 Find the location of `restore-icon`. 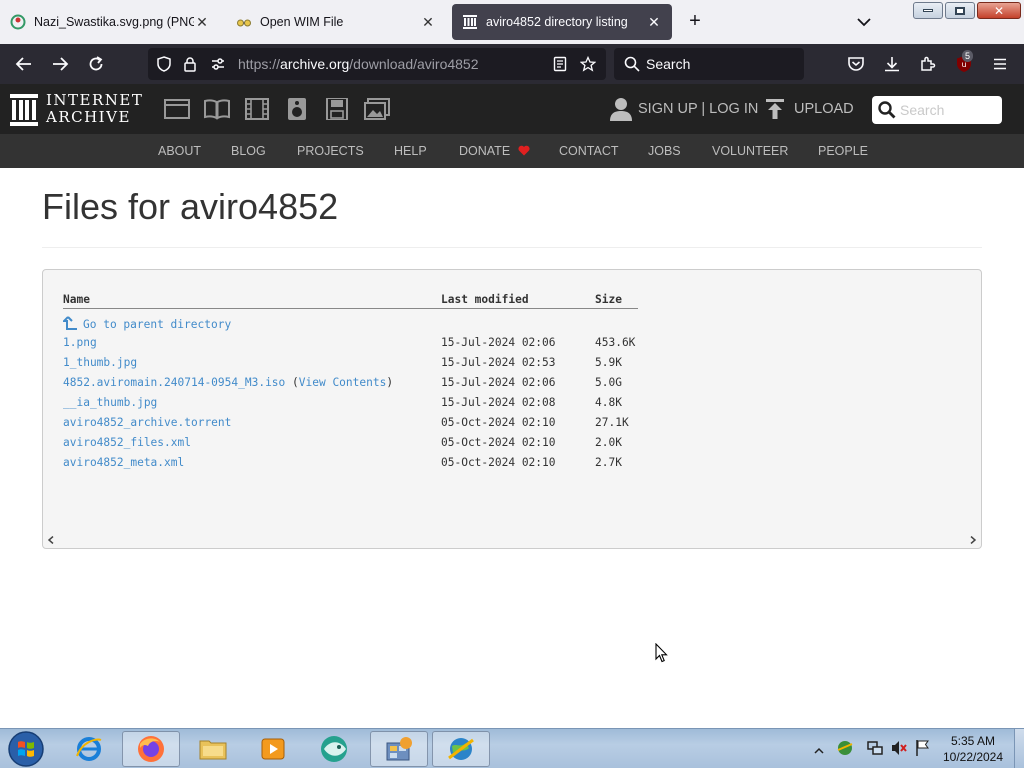

restore-icon is located at coordinates (960, 10).